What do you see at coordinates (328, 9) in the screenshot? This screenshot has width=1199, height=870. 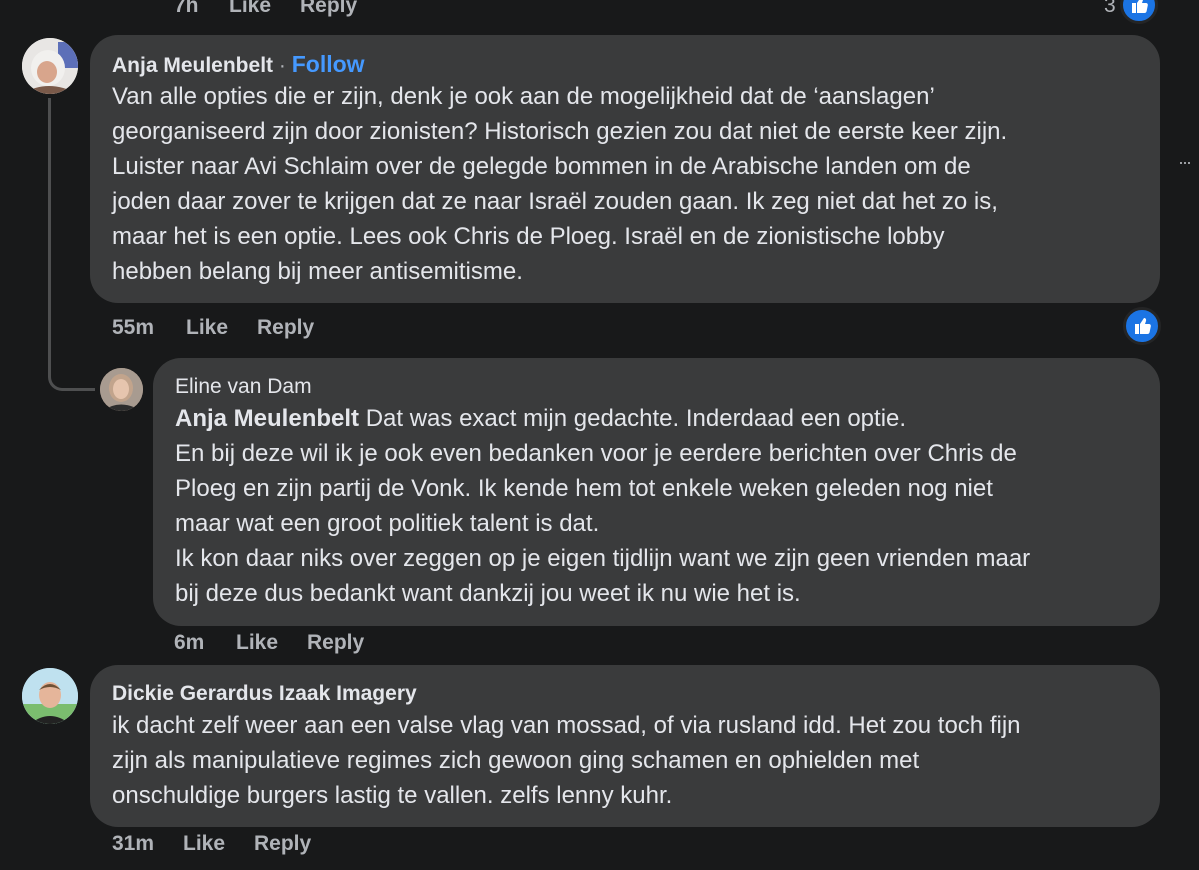 I see `prev-reply-button: Reply` at bounding box center [328, 9].